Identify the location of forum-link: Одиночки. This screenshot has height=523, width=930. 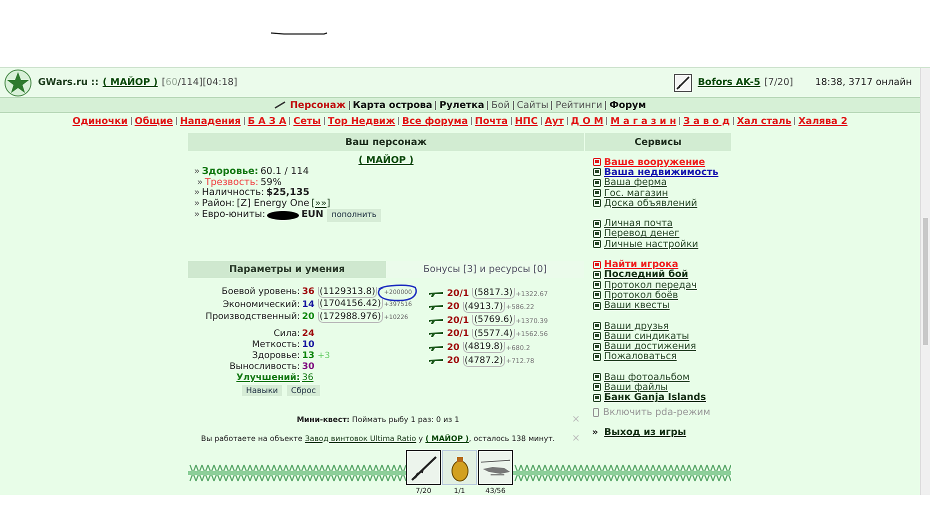
(100, 121).